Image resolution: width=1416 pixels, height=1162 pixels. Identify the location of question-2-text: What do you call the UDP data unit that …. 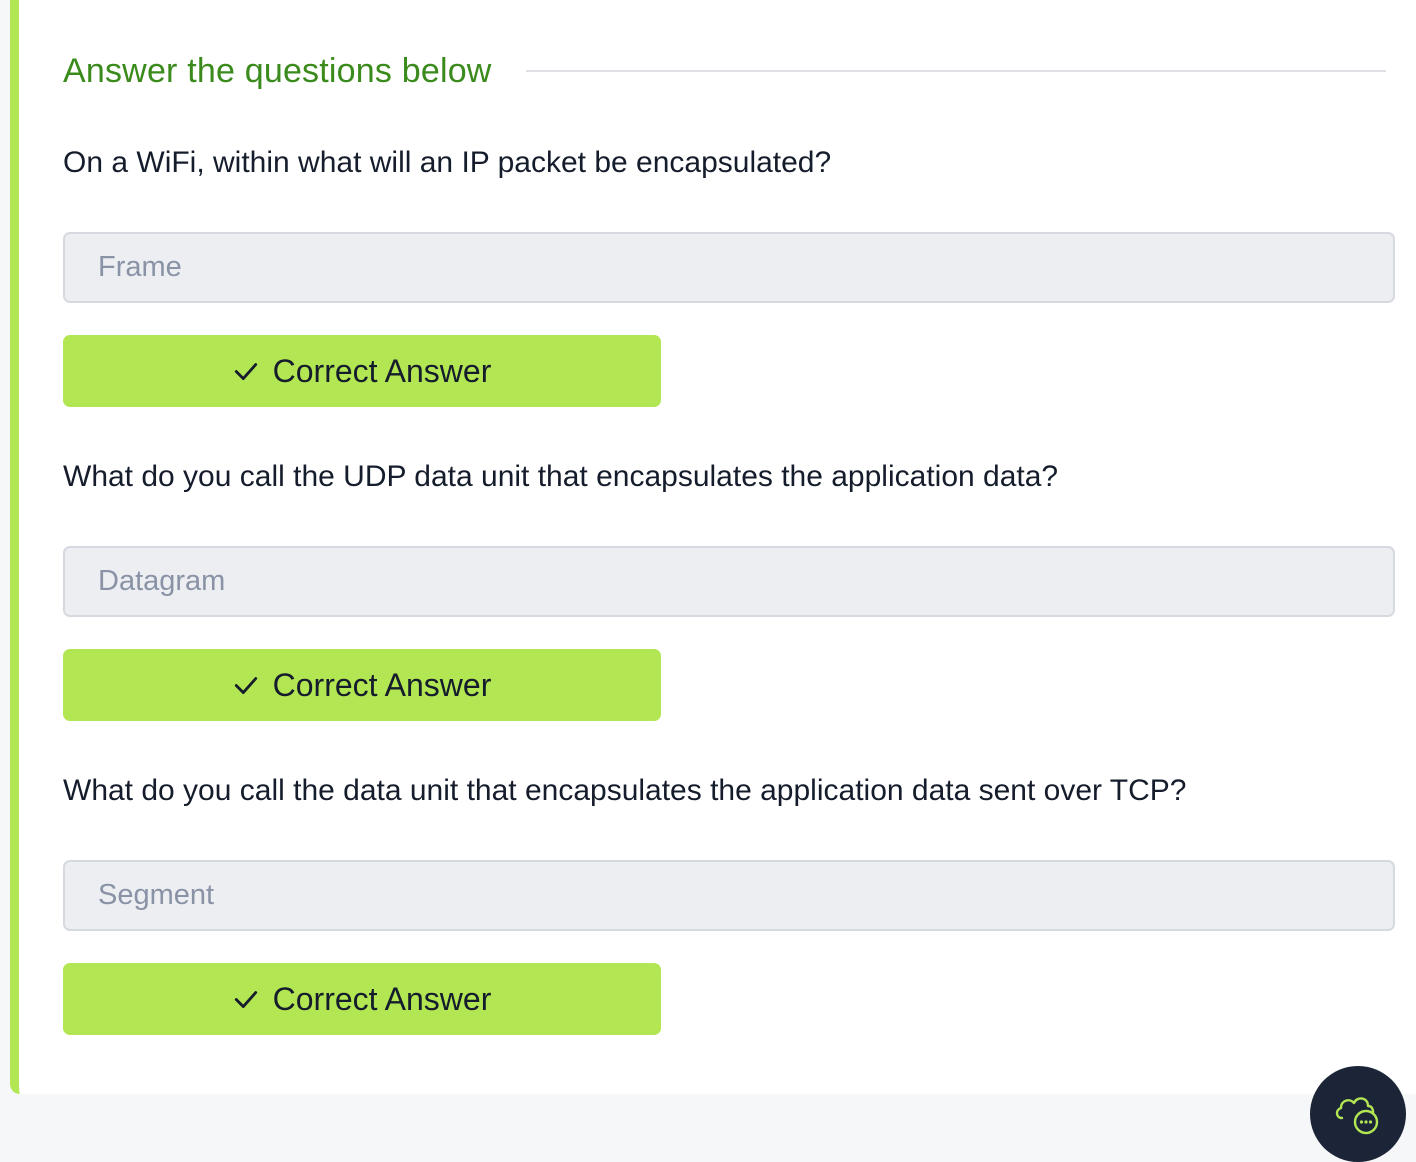
(561, 476).